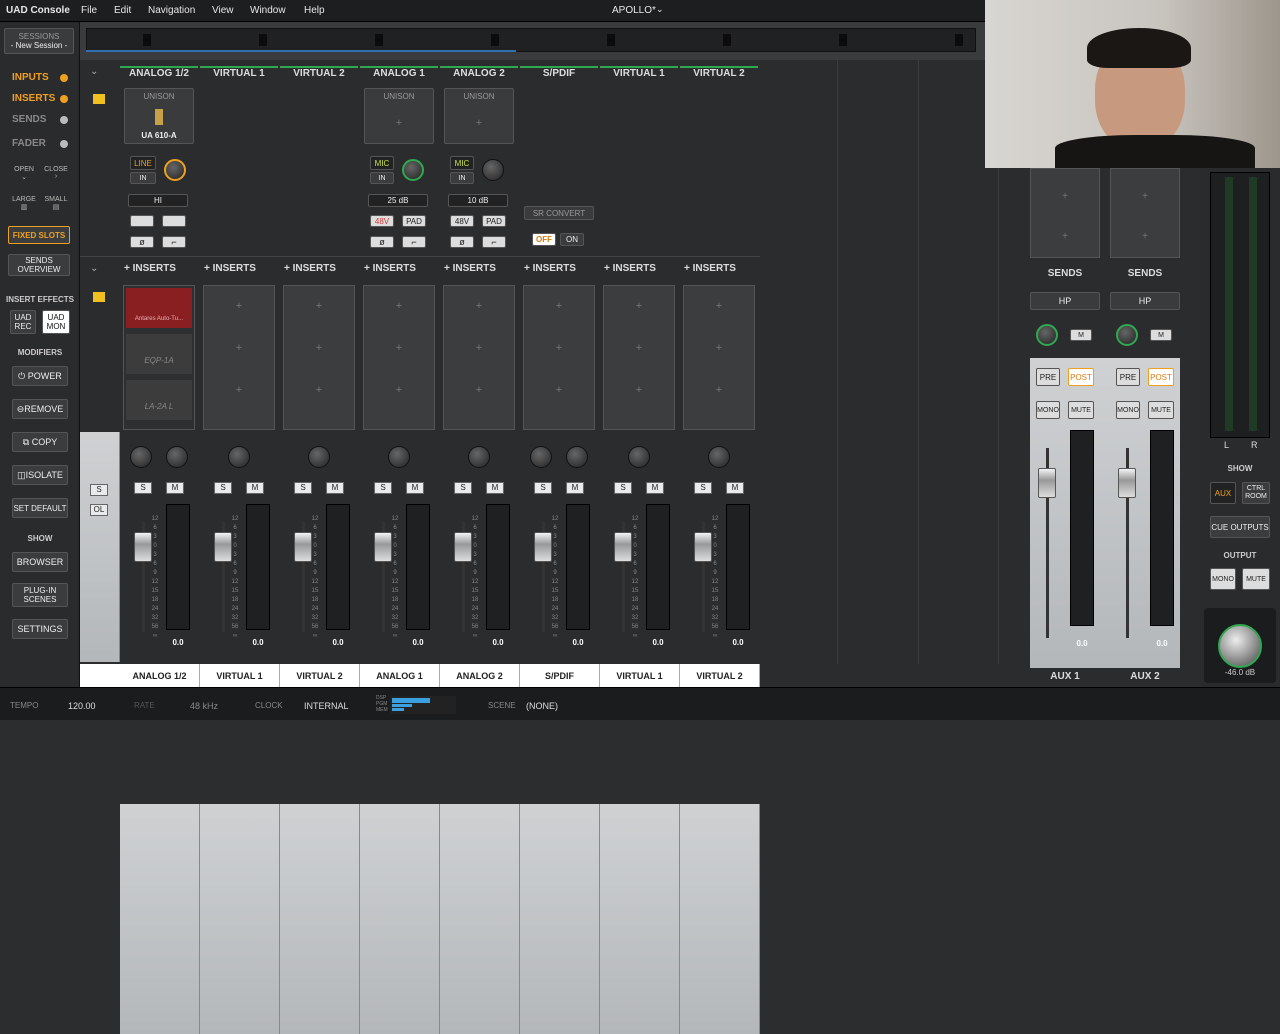  What do you see at coordinates (40, 475) in the screenshot?
I see `isolate-button: ◫ ISOLATE` at bounding box center [40, 475].